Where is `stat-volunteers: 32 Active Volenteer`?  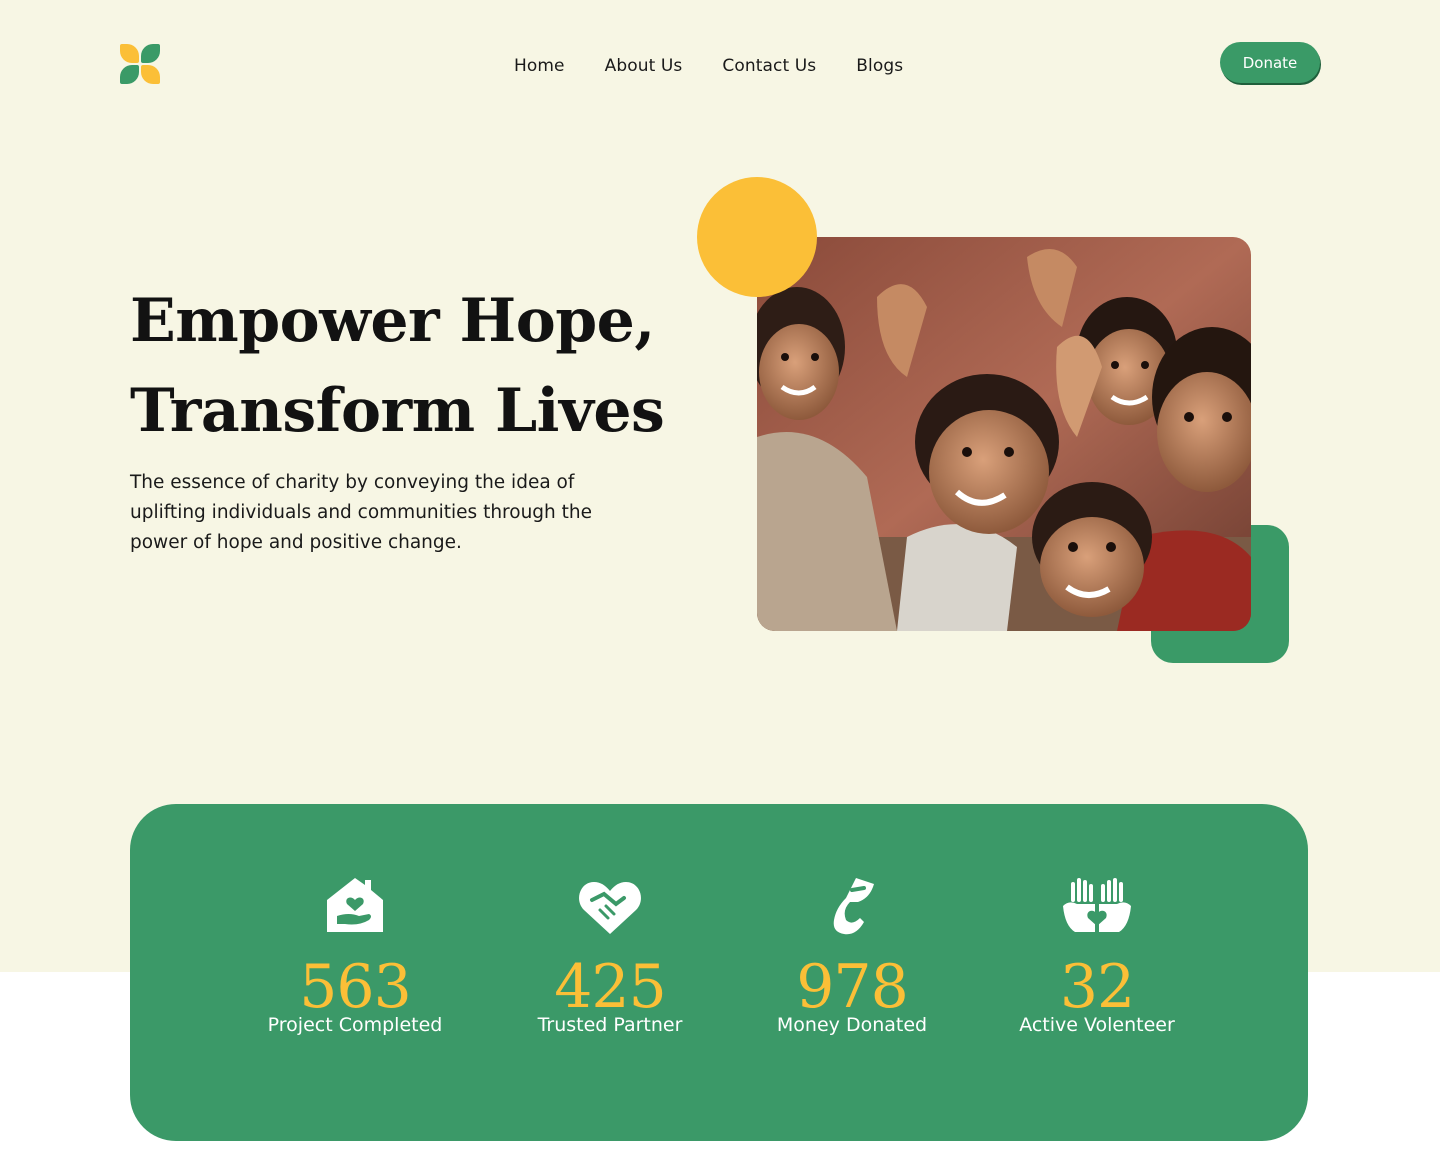 stat-volunteers: 32 Active Volenteer is located at coordinates (1097, 956).